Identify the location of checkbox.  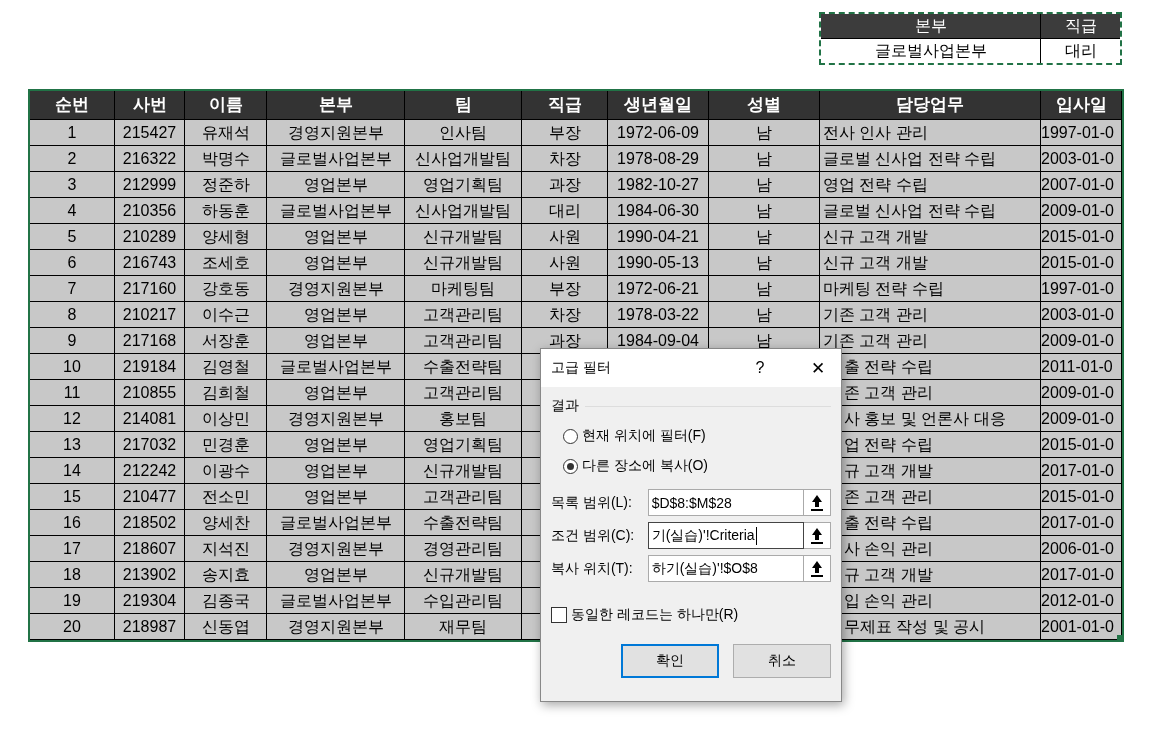
(559, 615).